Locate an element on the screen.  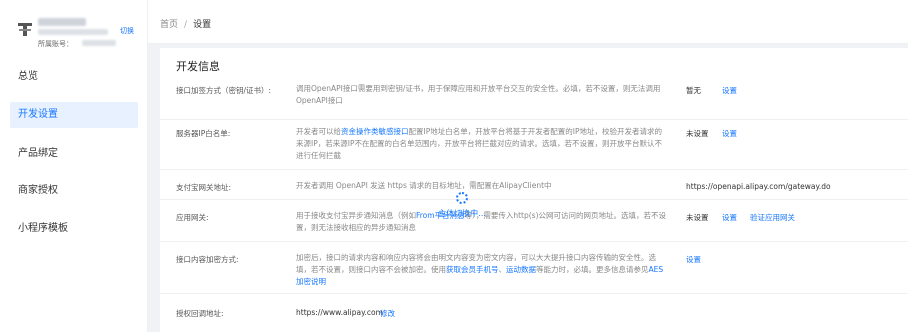
nav-item-overview: 总览 is located at coordinates (74, 77).